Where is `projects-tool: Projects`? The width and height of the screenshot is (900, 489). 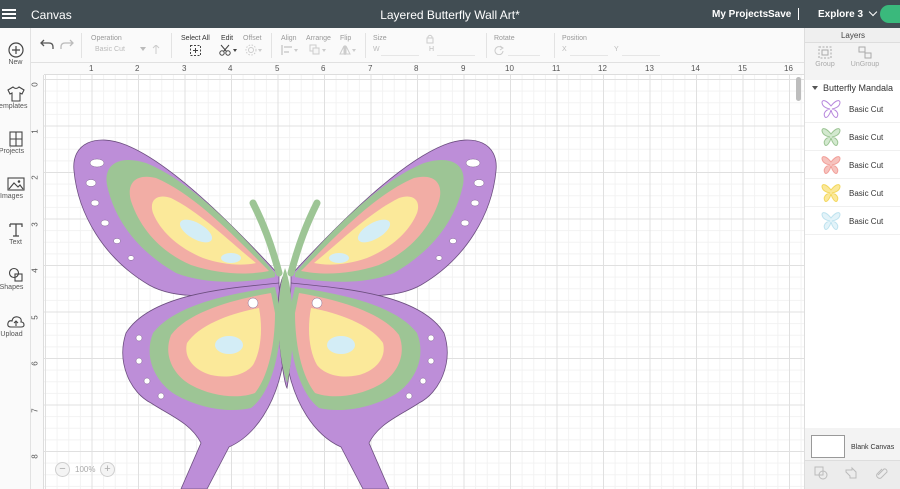 projects-tool: Projects is located at coordinates (15, 143).